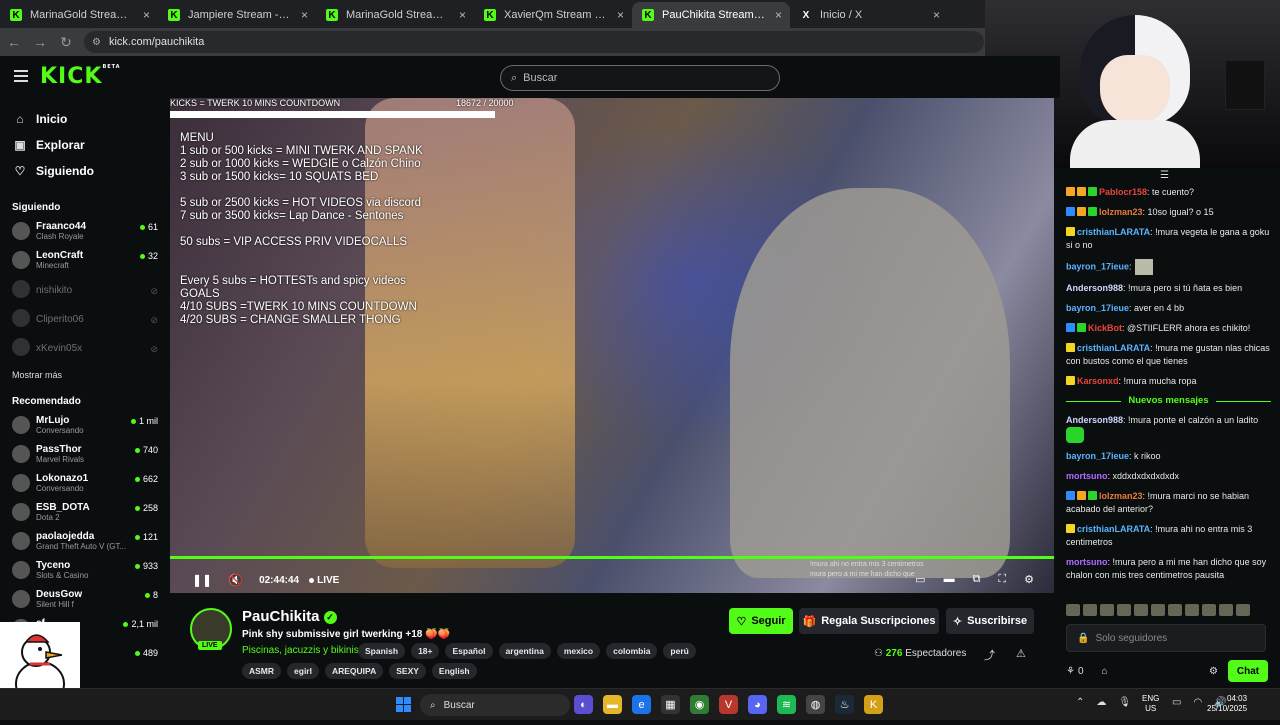 This screenshot has width=1280, height=725. What do you see at coordinates (382, 651) in the screenshot?
I see `stream-tag: Spanish` at bounding box center [382, 651].